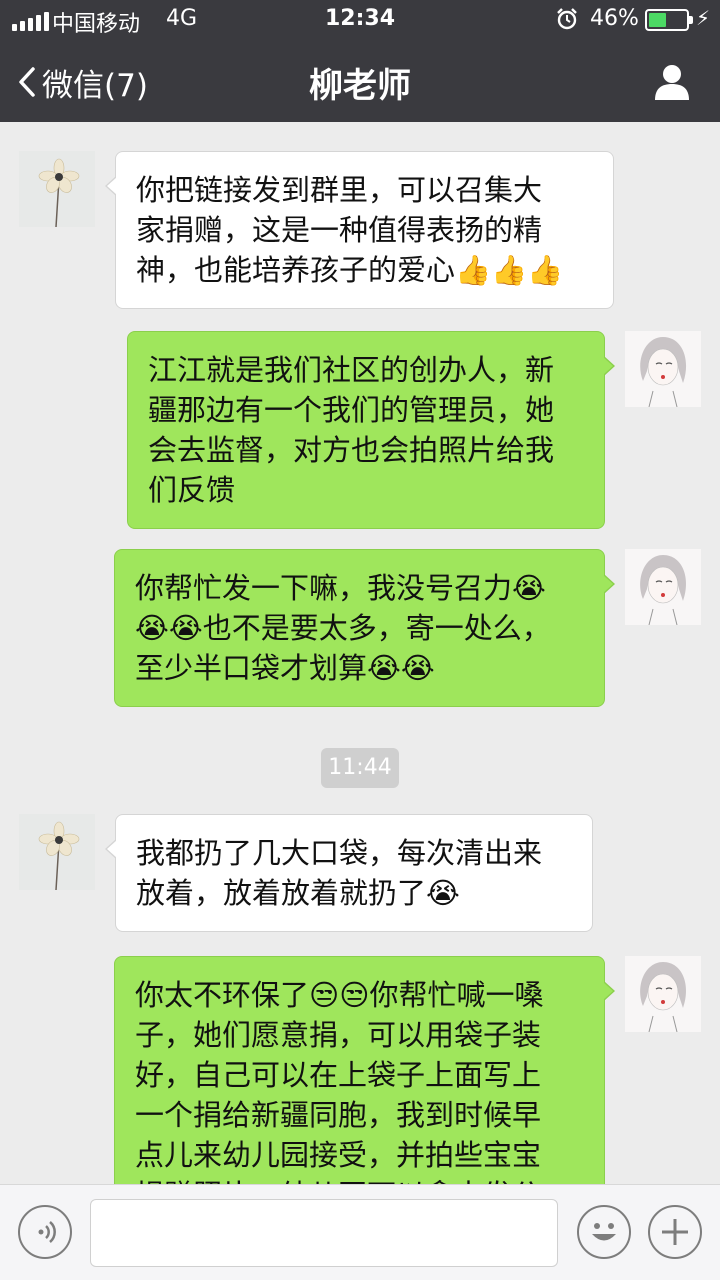 The height and width of the screenshot is (1280, 720). Describe the element at coordinates (349, 873) in the screenshot. I see `message-bubble: 我都扔了几大口袋，每次清出来 放着，放着放着就扔了😭` at that location.